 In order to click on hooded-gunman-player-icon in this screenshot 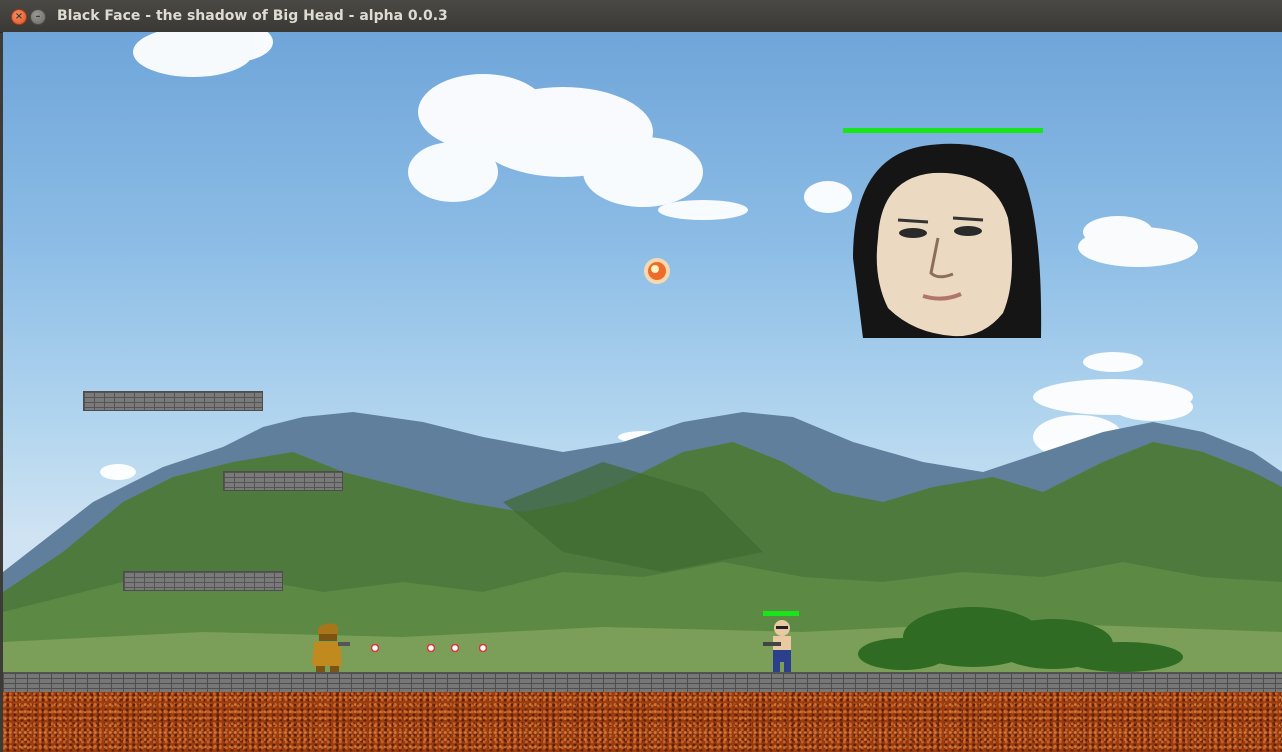, I will do `click(331, 647)`.